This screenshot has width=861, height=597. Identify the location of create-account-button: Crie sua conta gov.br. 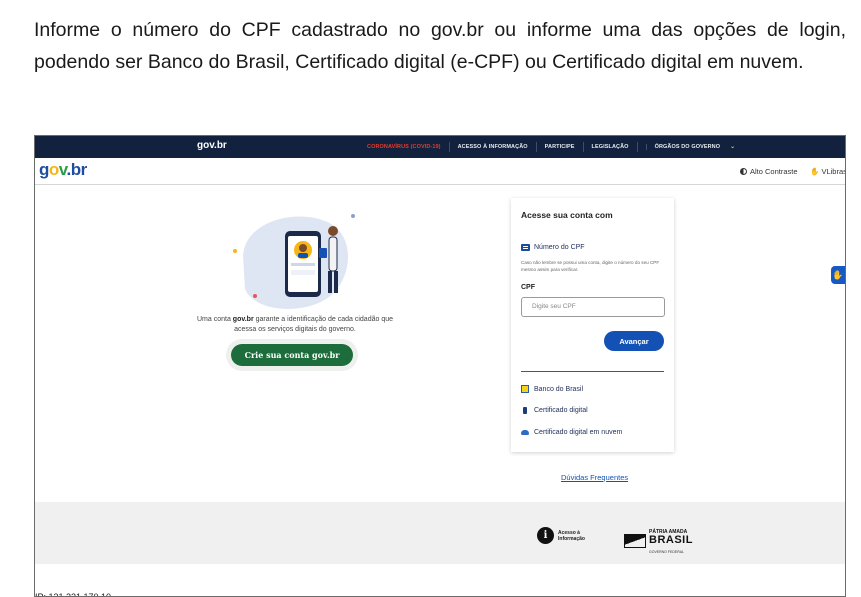
(292, 355).